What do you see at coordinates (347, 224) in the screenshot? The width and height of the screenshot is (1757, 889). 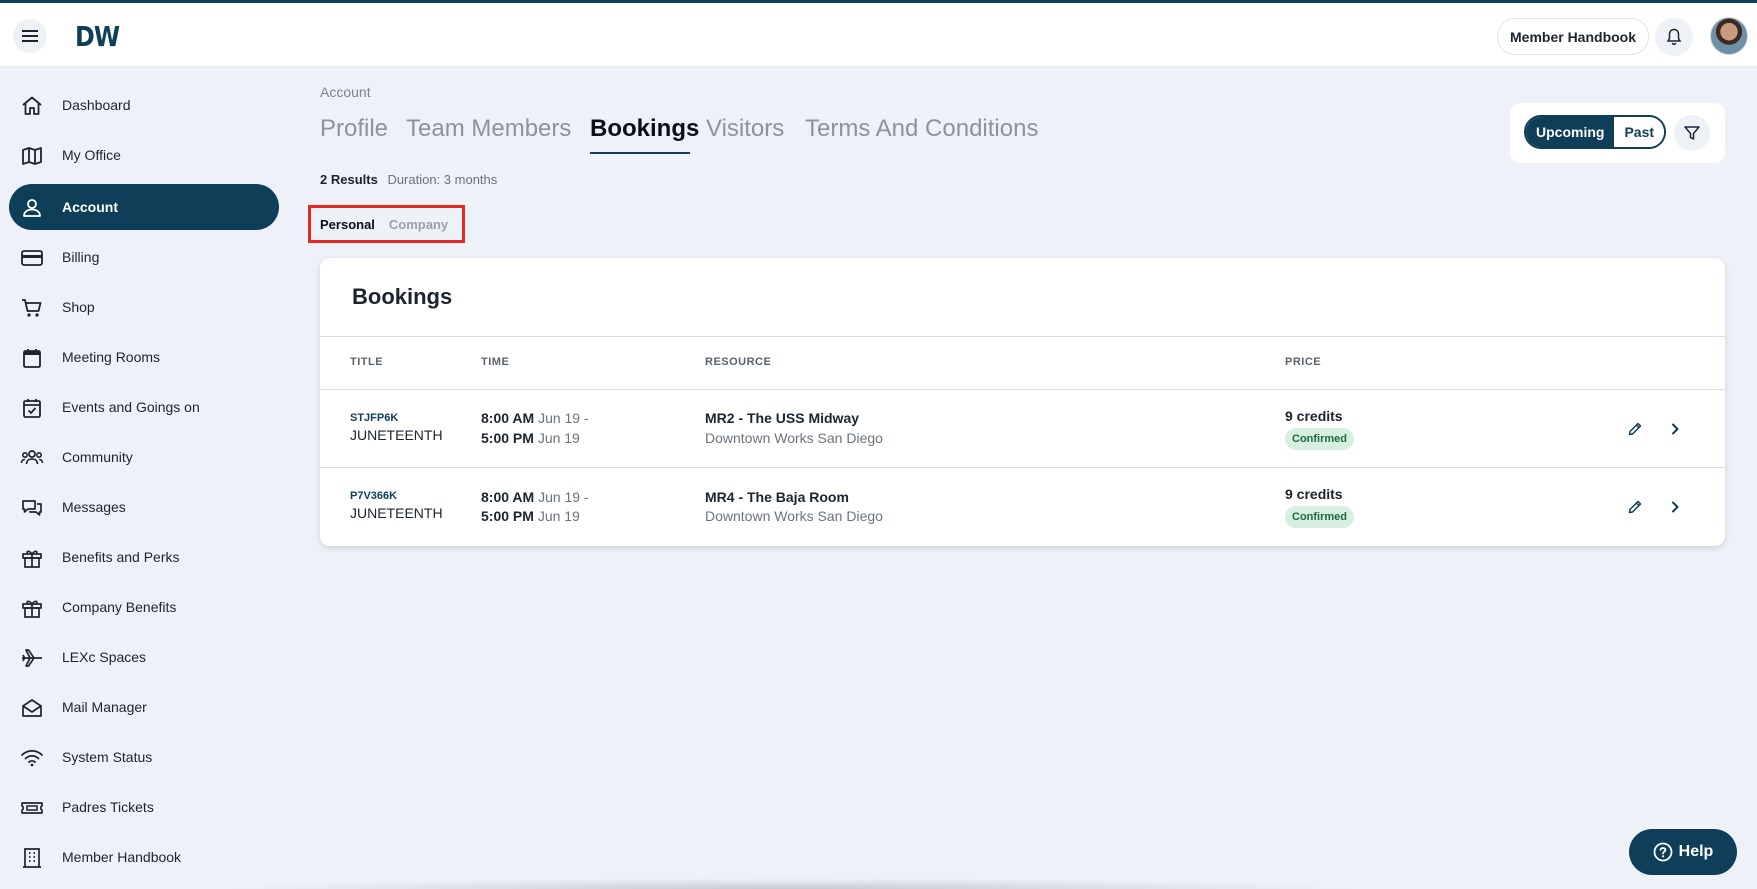 I see `subtab-personal: Personal` at bounding box center [347, 224].